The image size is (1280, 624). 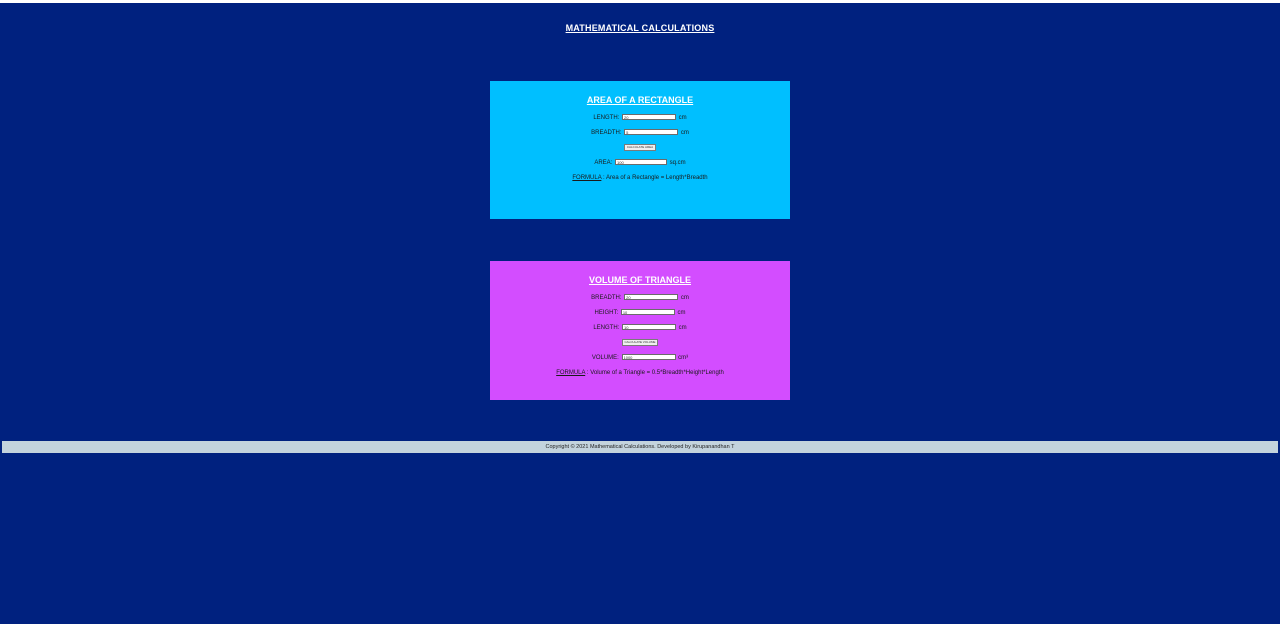 I want to click on breadth-label: BREADTH:, so click(x=606, y=133).